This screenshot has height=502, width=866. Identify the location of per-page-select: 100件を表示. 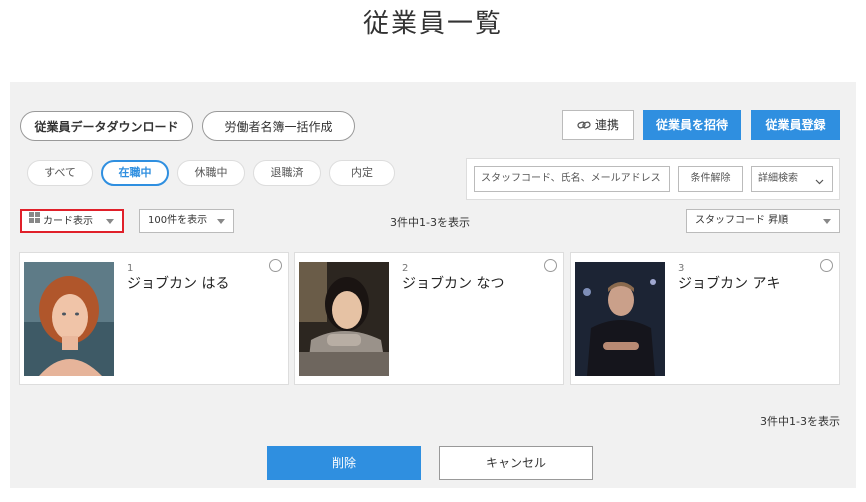
(186, 221).